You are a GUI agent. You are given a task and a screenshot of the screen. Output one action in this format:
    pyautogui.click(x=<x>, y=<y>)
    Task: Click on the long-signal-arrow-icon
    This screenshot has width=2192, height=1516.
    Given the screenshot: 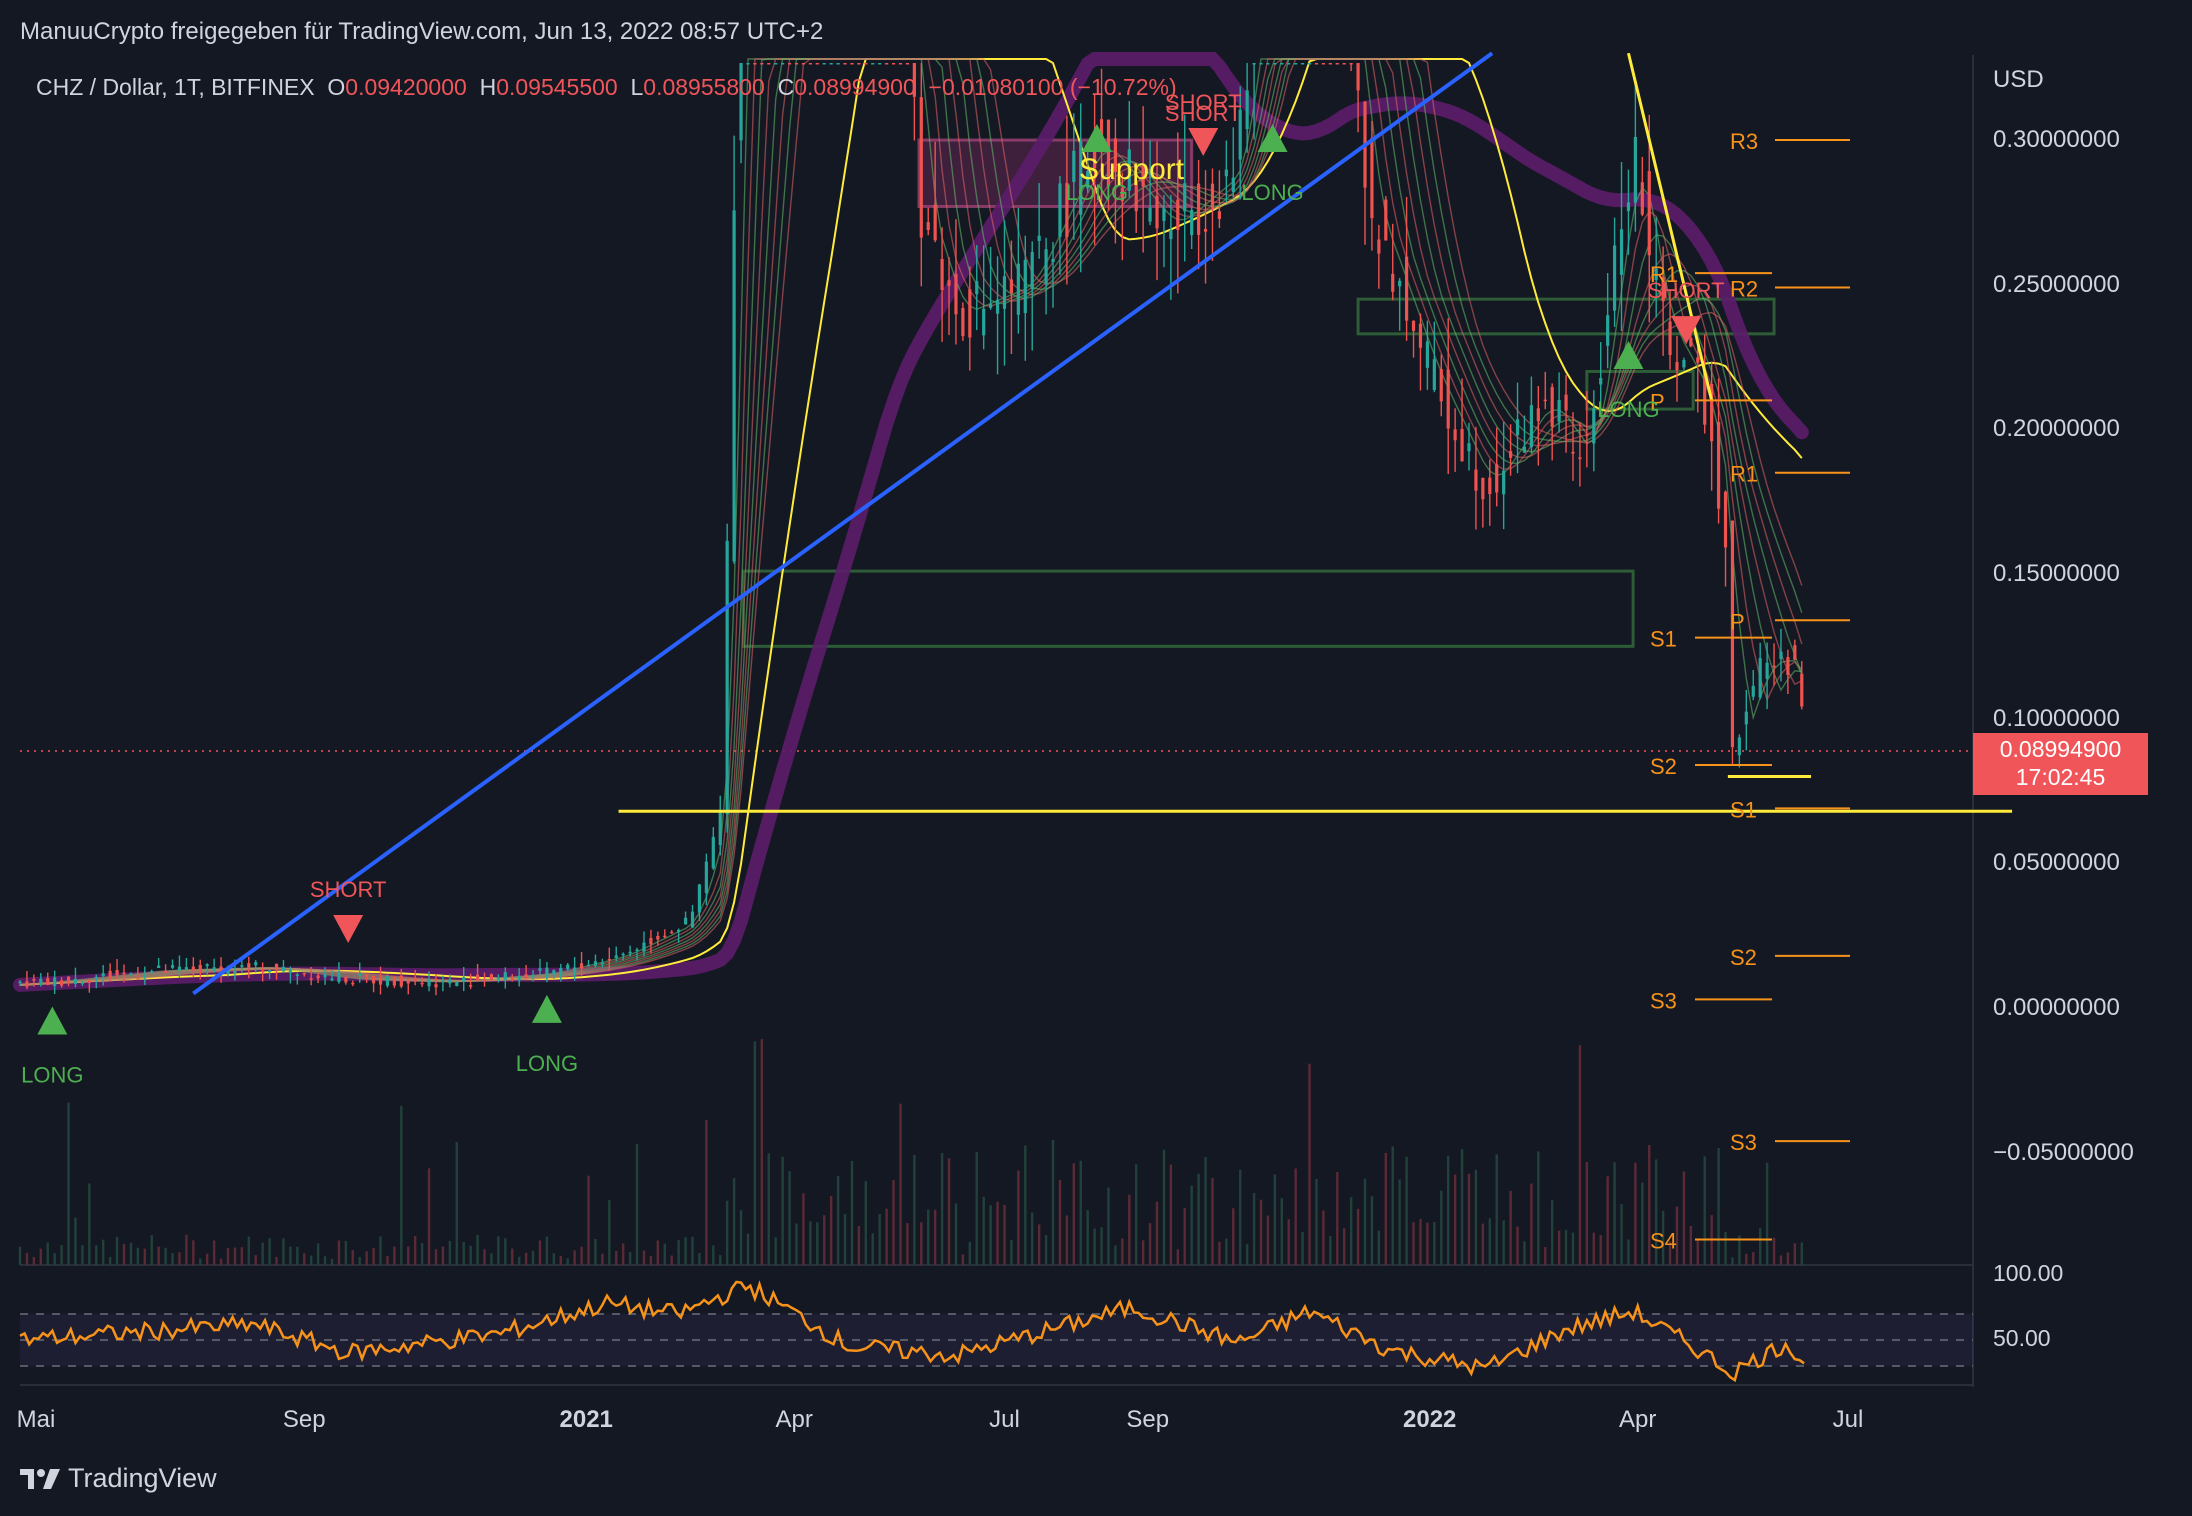 What is the action you would take?
    pyautogui.click(x=546, y=1008)
    